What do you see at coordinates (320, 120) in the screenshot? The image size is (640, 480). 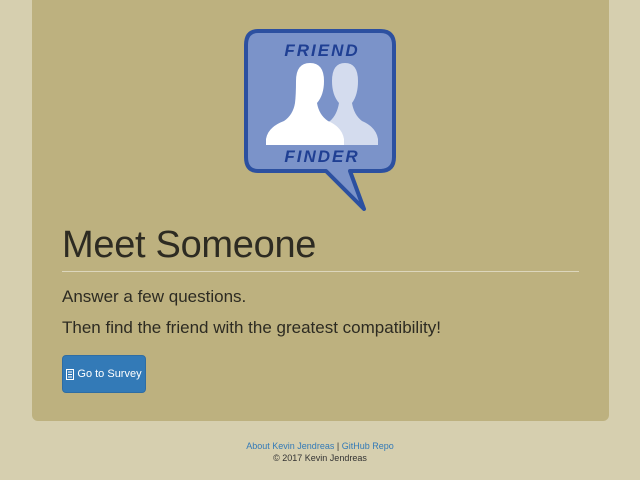 I see `friend-finder-logo: FRIEND FINDER` at bounding box center [320, 120].